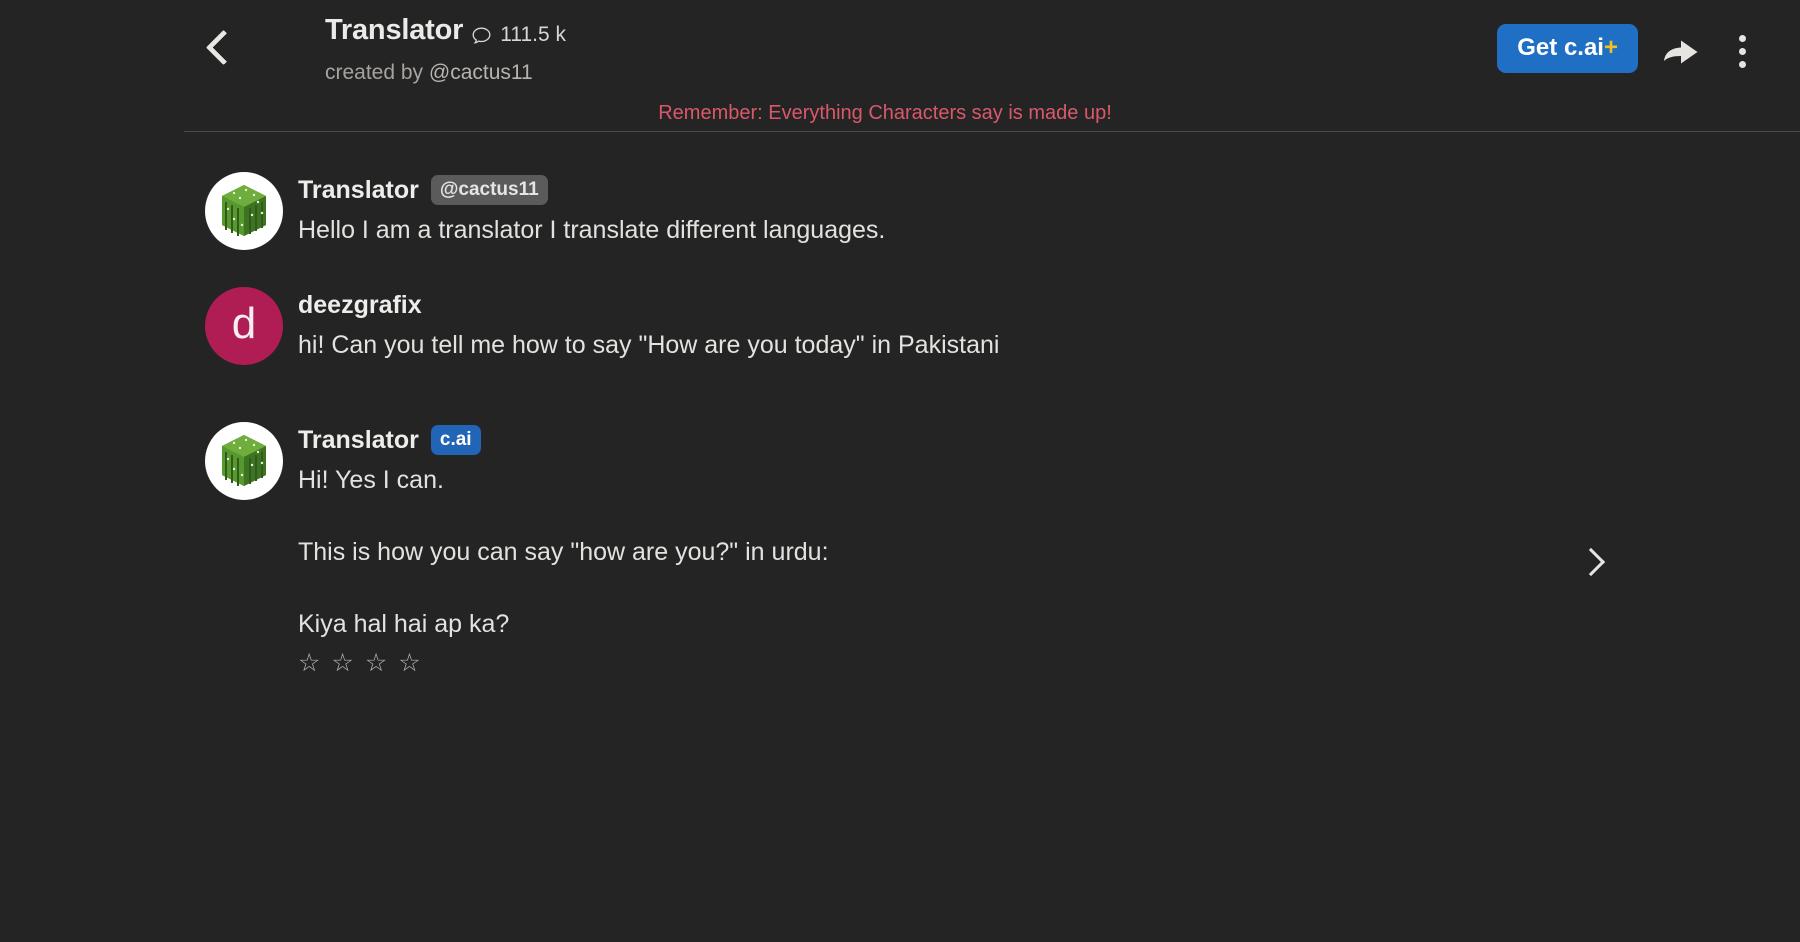  What do you see at coordinates (1648, 53) in the screenshot?
I see `header-actions: Get c.ai+` at bounding box center [1648, 53].